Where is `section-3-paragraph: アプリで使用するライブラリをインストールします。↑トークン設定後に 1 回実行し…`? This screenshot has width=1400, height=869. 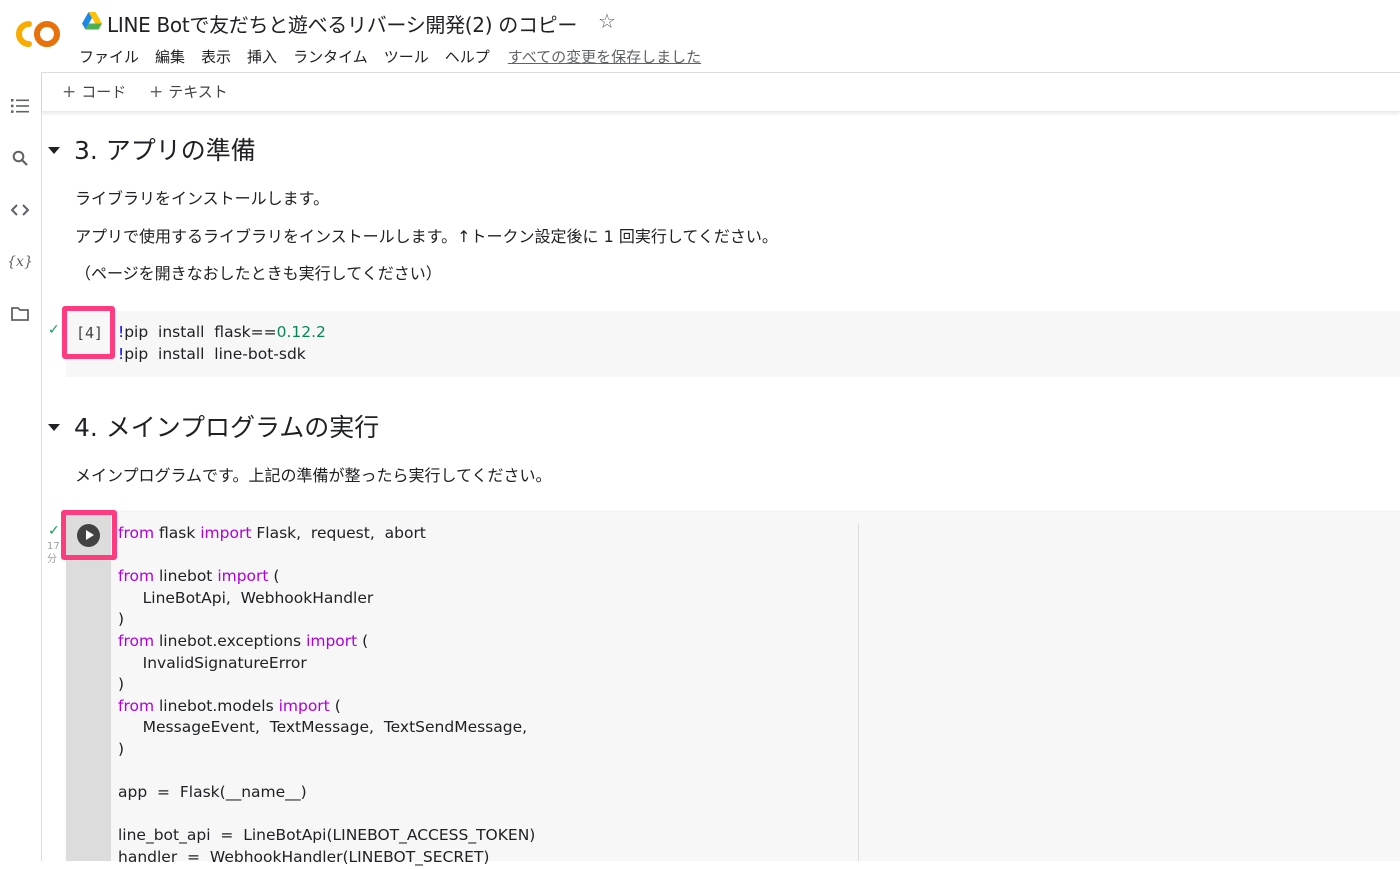 section-3-paragraph: アプリで使用するライブラリをインストールします。↑トークン設定後に 1 回実行し… is located at coordinates (426, 236).